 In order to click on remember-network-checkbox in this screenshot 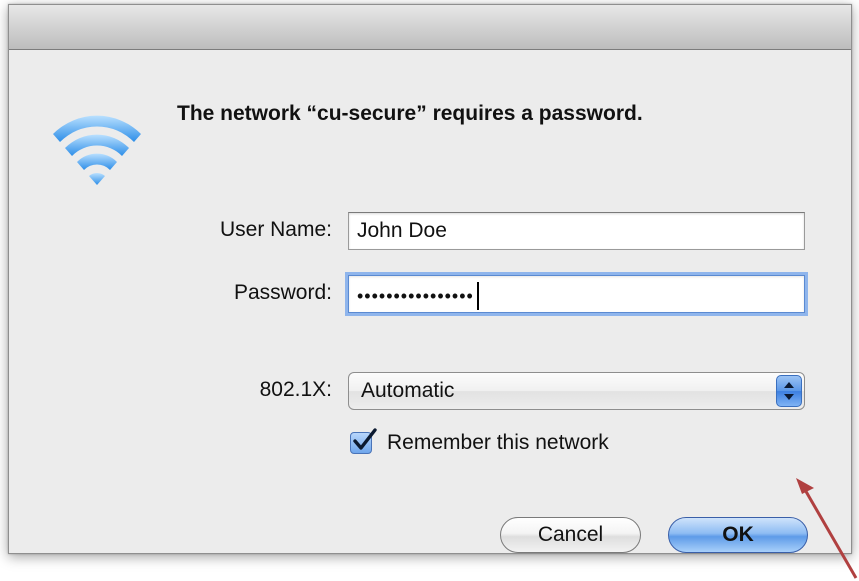, I will do `click(363, 441)`.